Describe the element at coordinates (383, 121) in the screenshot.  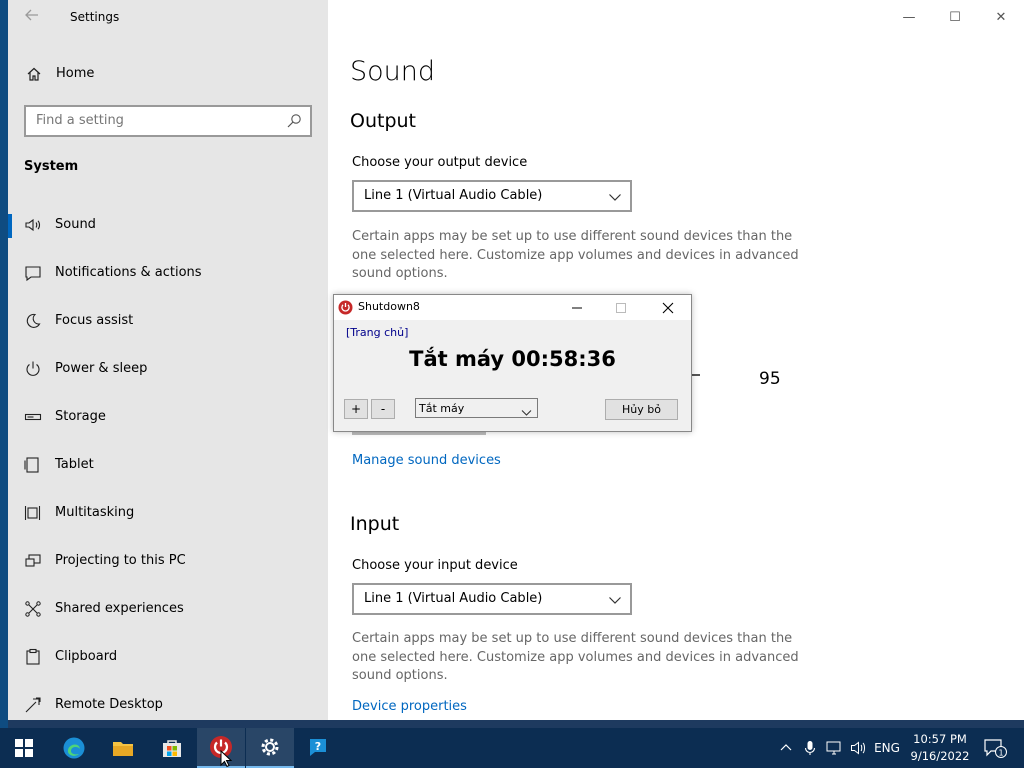
I see `output-section-title: Output` at that location.